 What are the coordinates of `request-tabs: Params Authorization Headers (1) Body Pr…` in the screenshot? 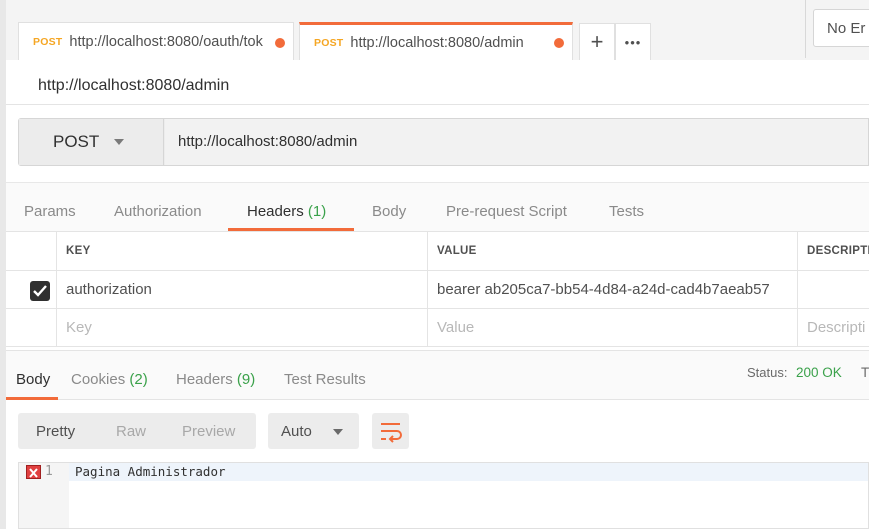 It's located at (437, 207).